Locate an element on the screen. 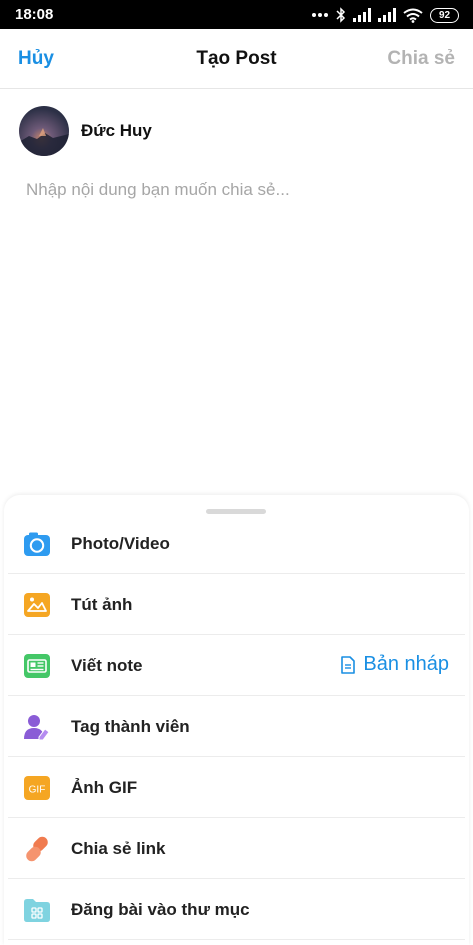 The width and height of the screenshot is (473, 945). menu-item-label: Photo/Video is located at coordinates (120, 543).